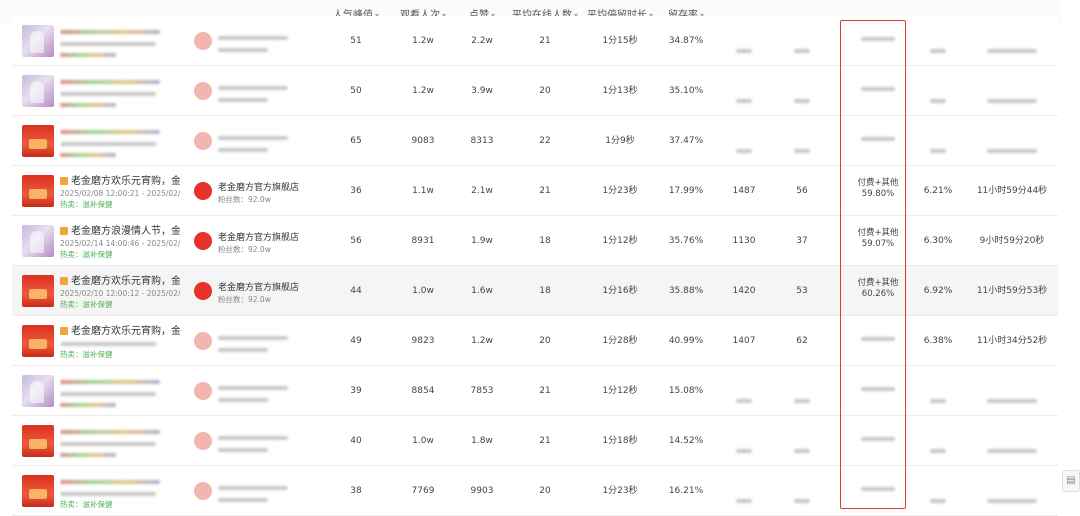 The image size is (1080, 516). What do you see at coordinates (423, 241) in the screenshot?
I see `cell-views: 8931` at bounding box center [423, 241].